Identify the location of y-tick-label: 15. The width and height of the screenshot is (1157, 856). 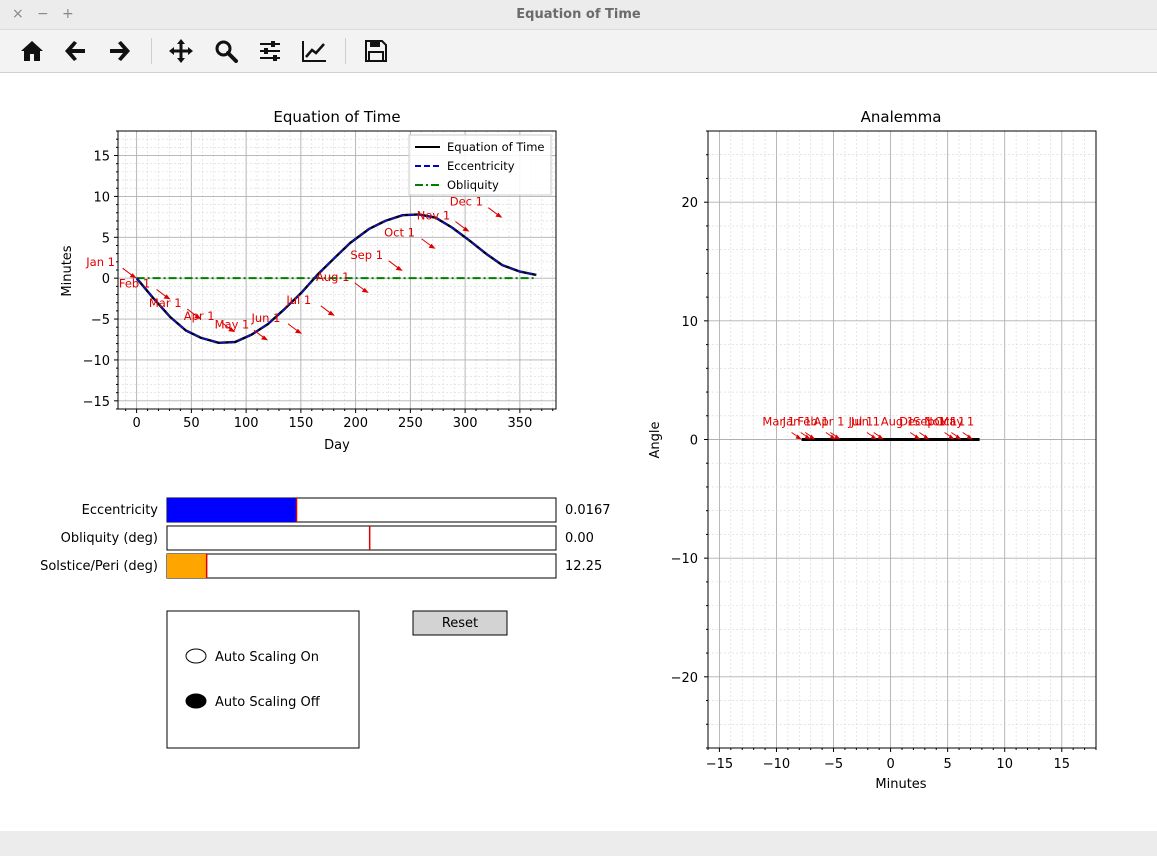
(101, 157).